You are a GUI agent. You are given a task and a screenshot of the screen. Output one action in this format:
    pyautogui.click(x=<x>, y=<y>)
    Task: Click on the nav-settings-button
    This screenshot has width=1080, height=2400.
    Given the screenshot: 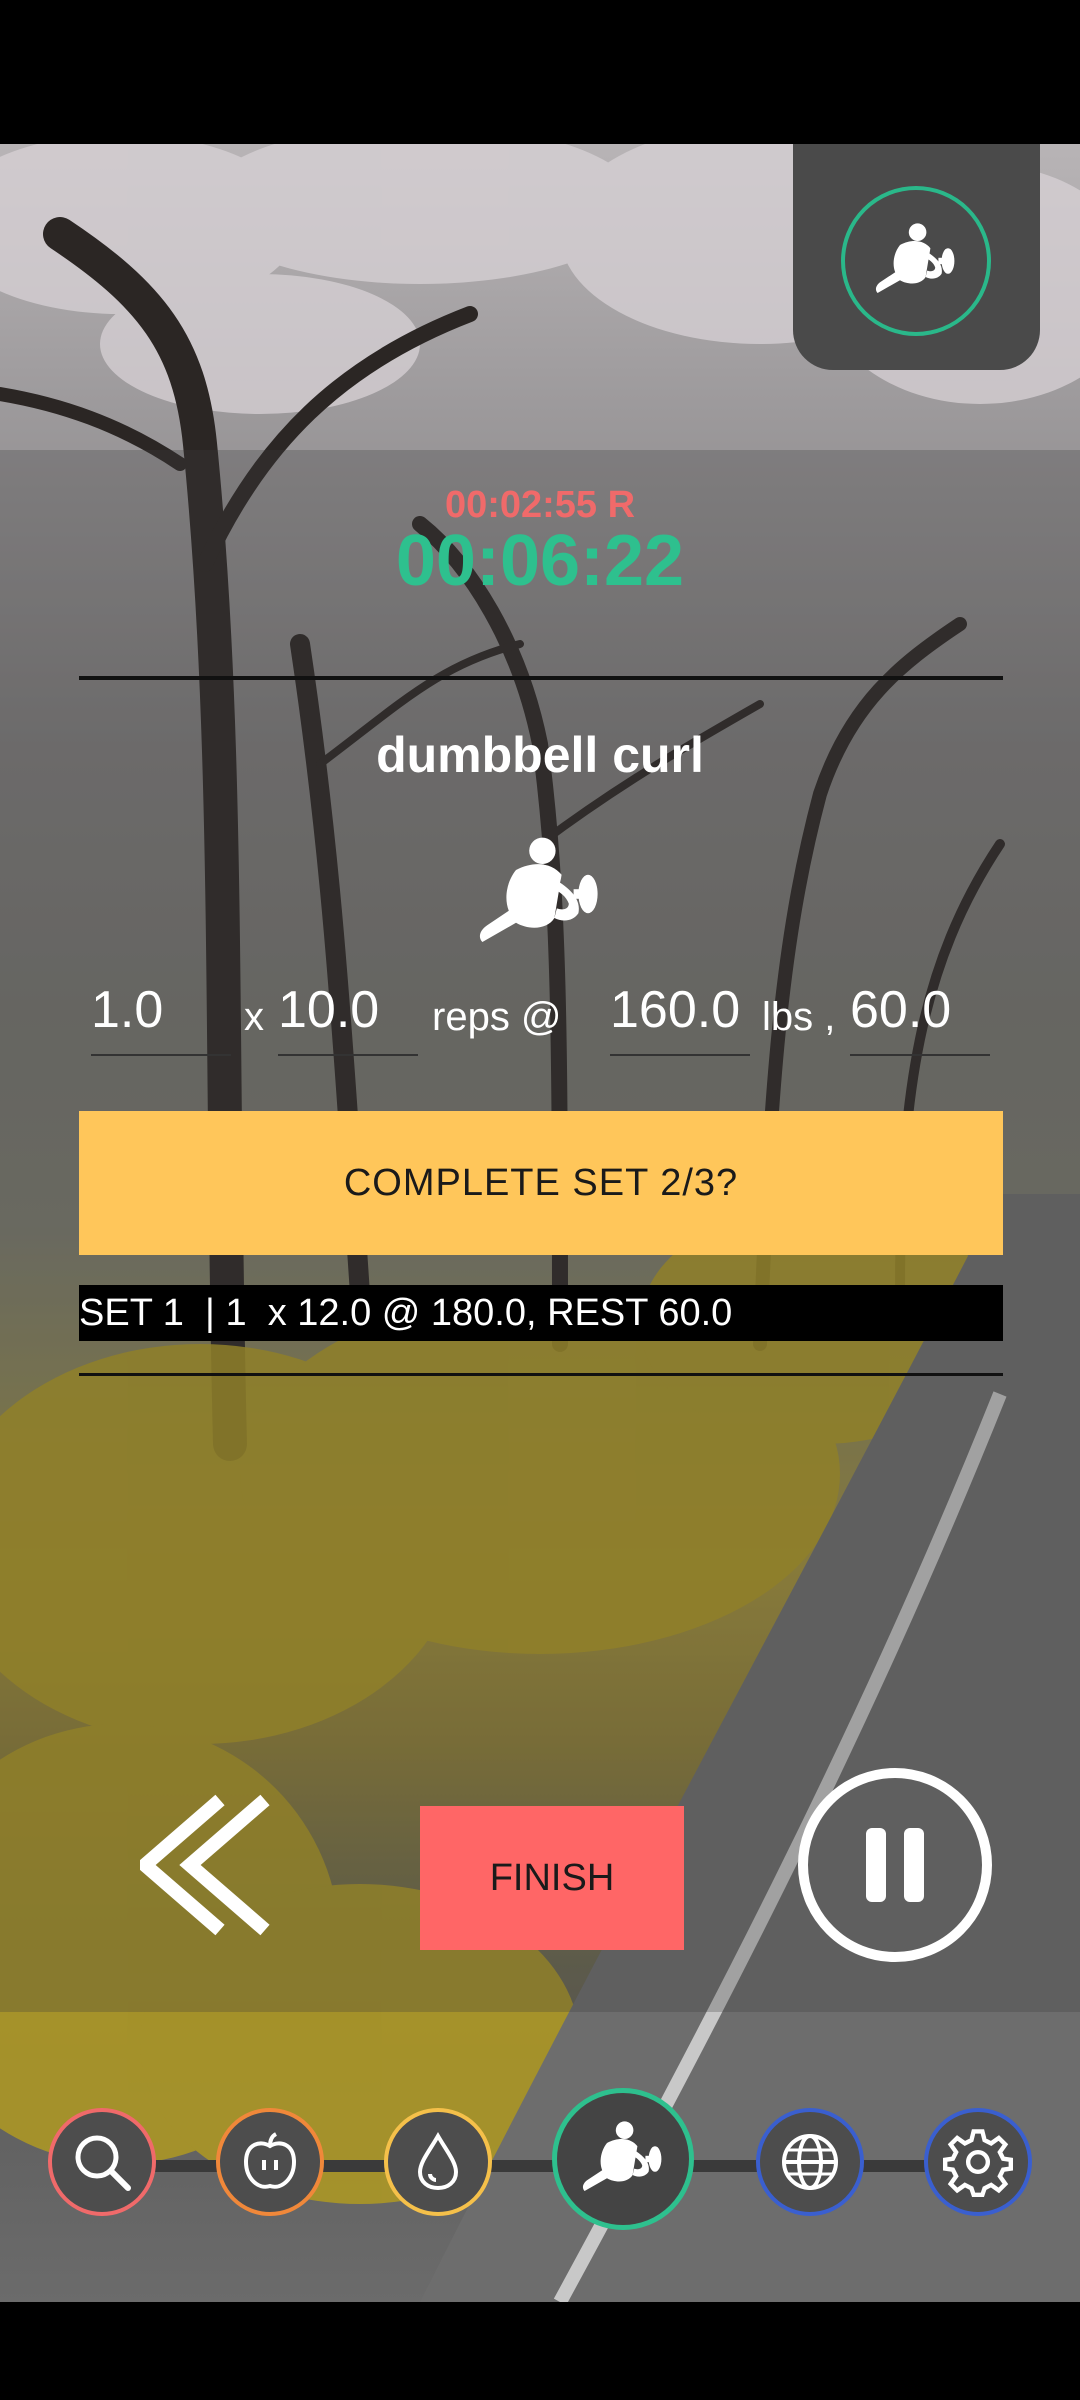 What is the action you would take?
    pyautogui.click(x=978, y=2162)
    